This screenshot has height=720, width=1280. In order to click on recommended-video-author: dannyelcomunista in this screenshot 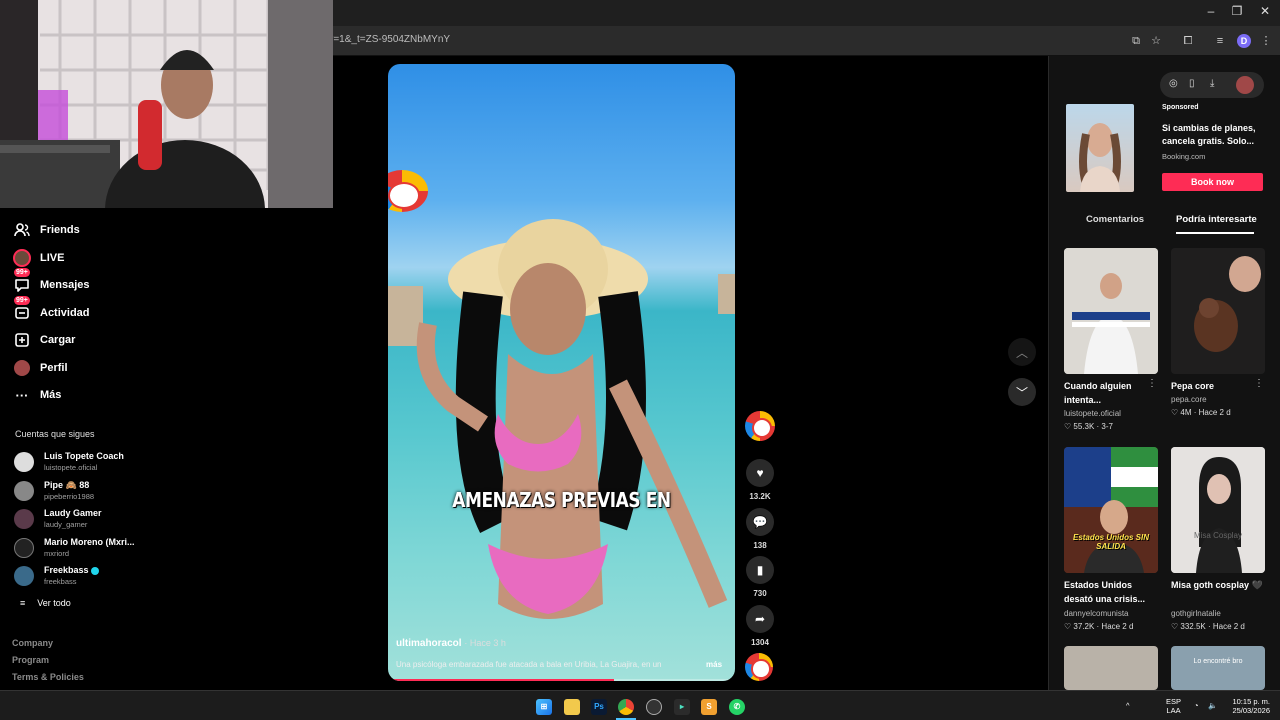, I will do `click(1096, 613)`.